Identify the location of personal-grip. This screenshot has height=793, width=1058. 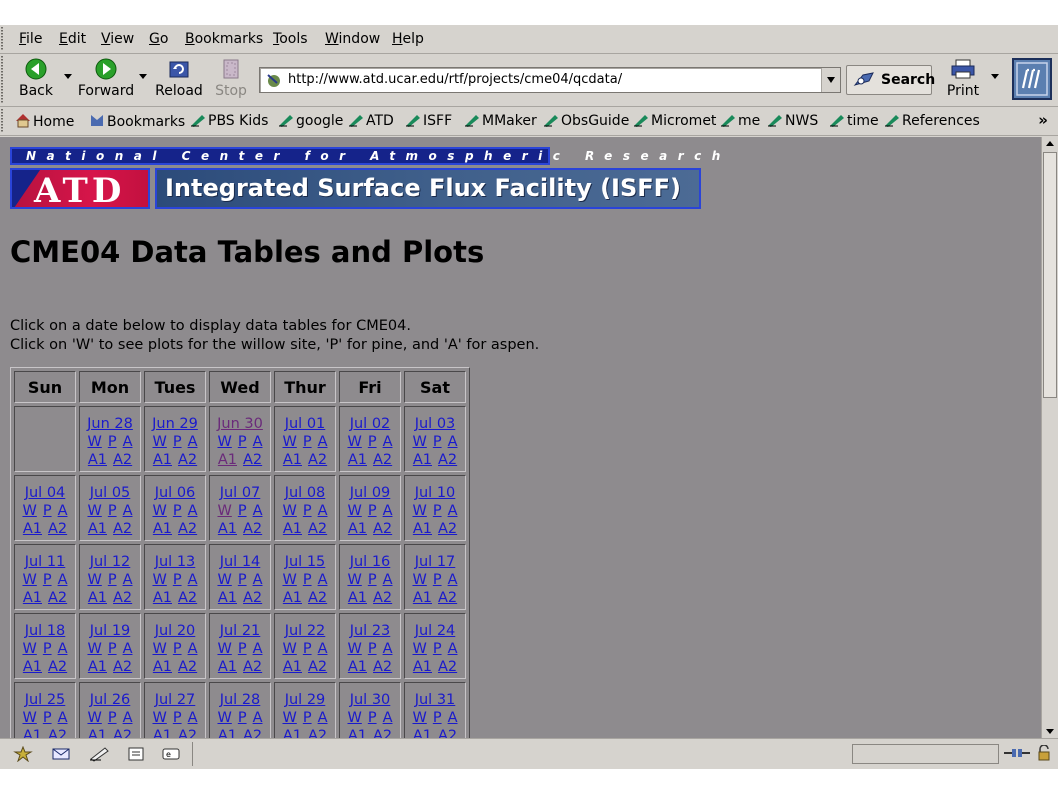
(3, 121).